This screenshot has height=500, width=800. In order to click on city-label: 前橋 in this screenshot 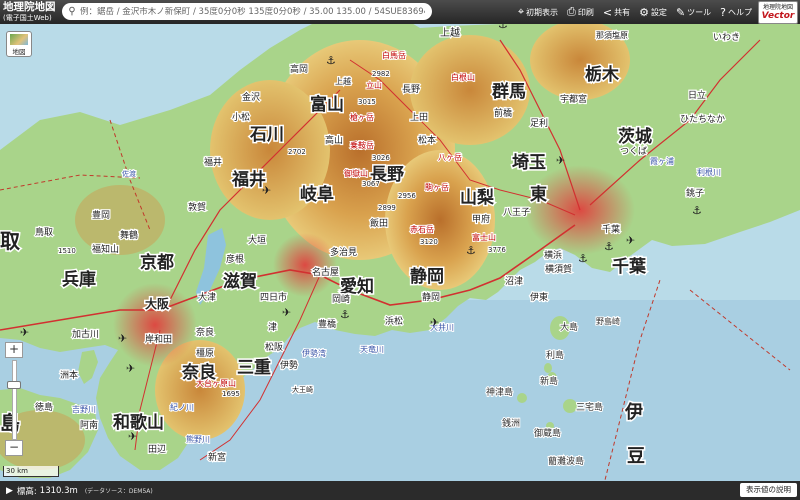, I will do `click(503, 113)`.